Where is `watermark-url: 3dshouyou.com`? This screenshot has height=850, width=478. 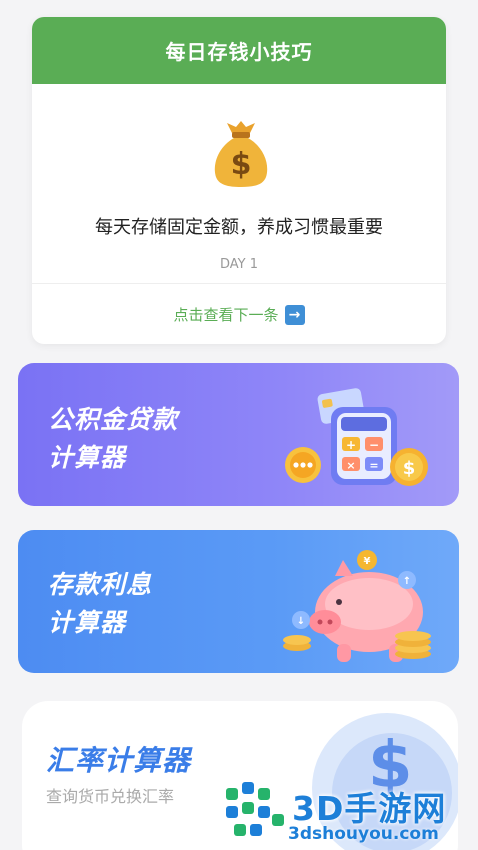
watermark-url: 3dshouyou.com is located at coordinates (363, 834).